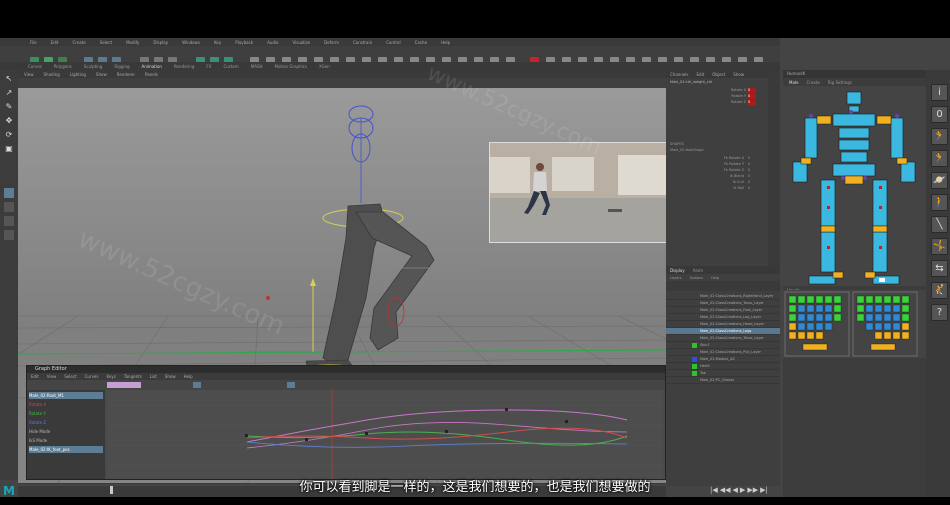  Describe the element at coordinates (676, 278) in the screenshot. I see `layer-menu-item: Layers` at that location.